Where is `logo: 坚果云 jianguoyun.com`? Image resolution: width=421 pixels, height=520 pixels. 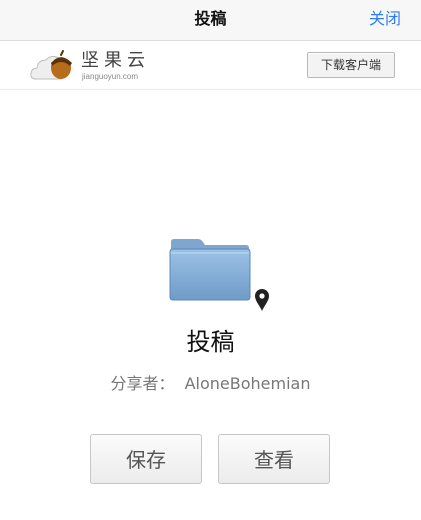
logo: 坚果云 jianguoyun.com is located at coordinates (95, 66).